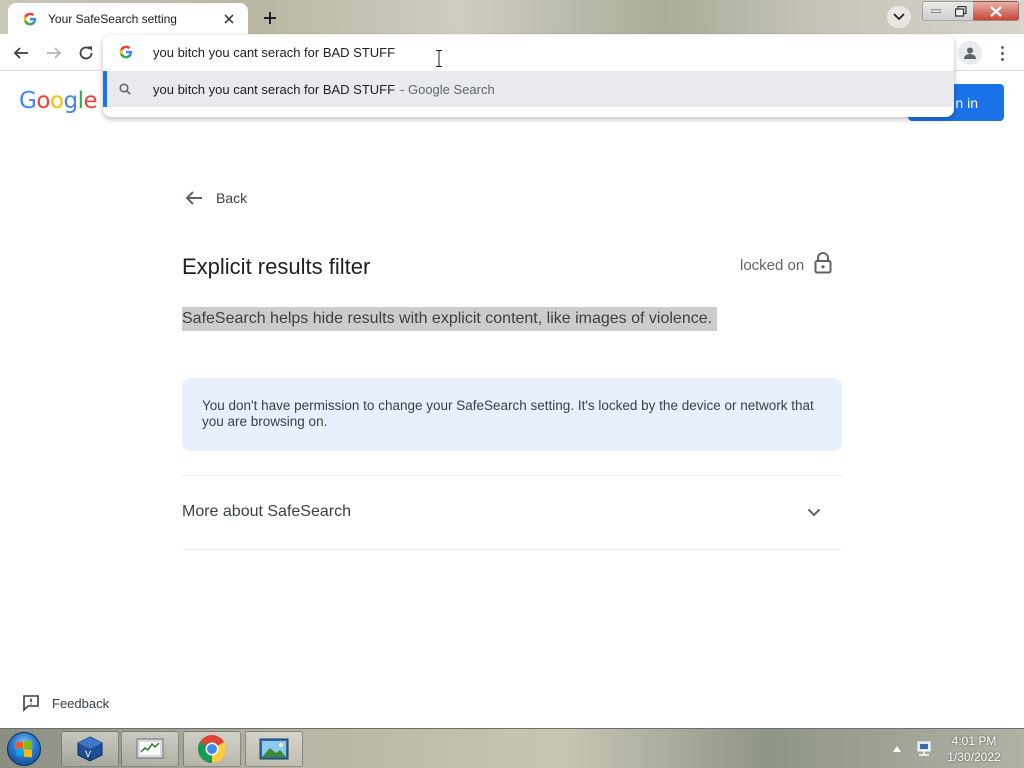  I want to click on google-g-icon, so click(127, 52).